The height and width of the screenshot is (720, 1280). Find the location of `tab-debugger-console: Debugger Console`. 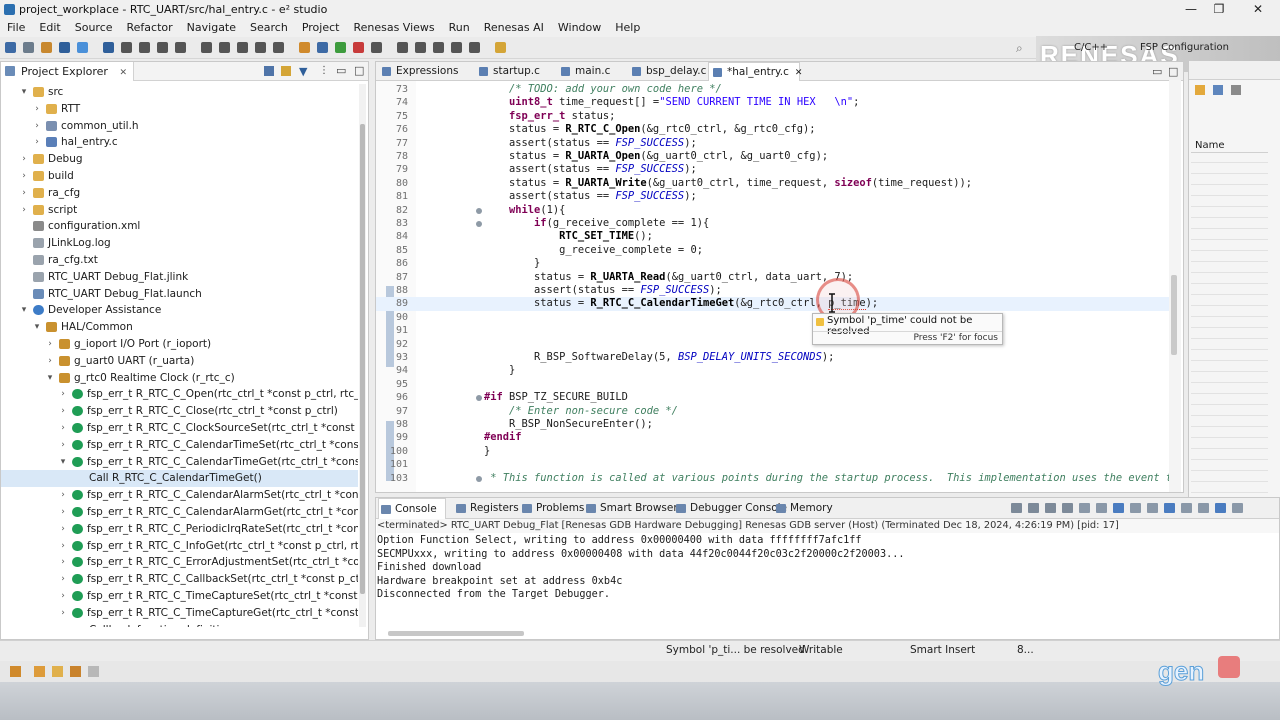

tab-debugger-console: Debugger Console is located at coordinates (730, 508).